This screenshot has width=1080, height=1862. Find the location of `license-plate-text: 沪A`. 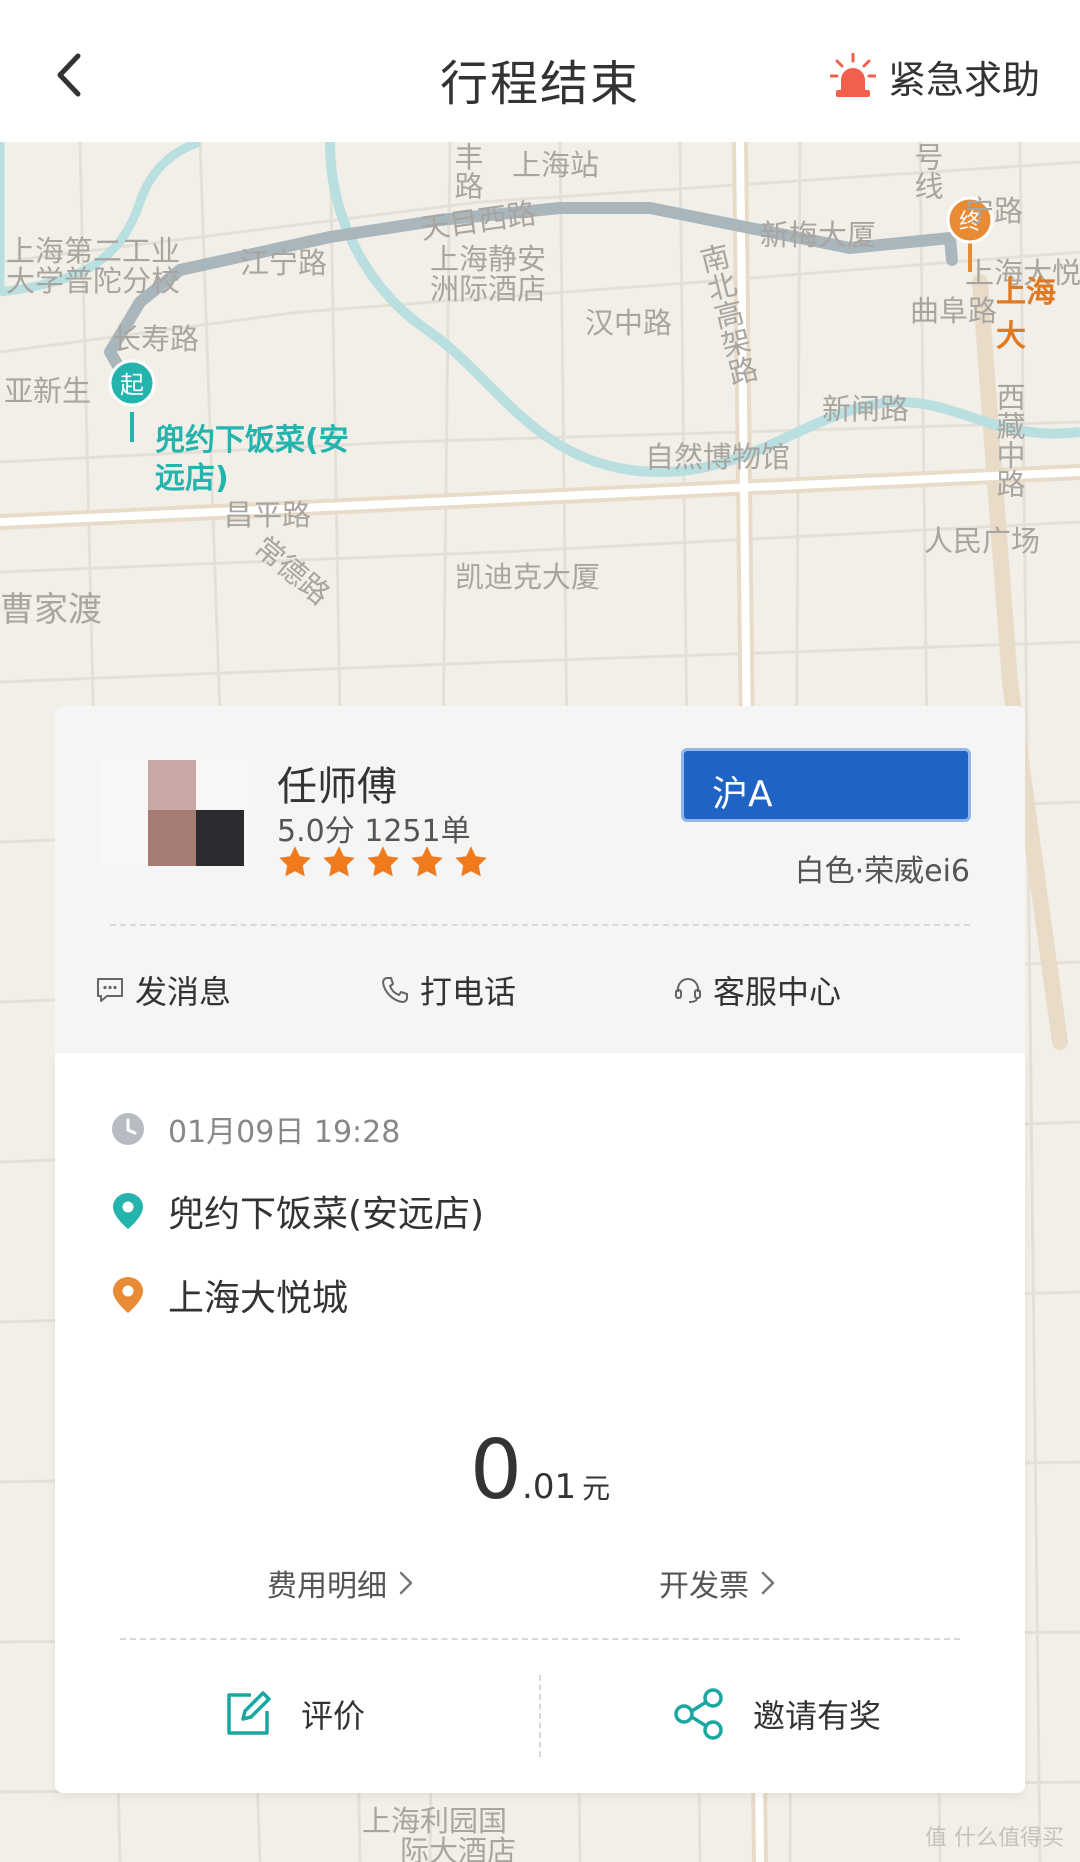

license-plate-text: 沪A is located at coordinates (742, 794).